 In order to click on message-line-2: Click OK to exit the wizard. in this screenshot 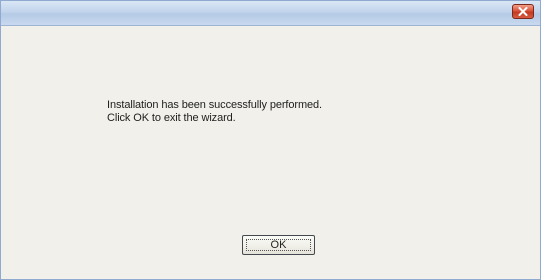, I will do `click(171, 118)`.